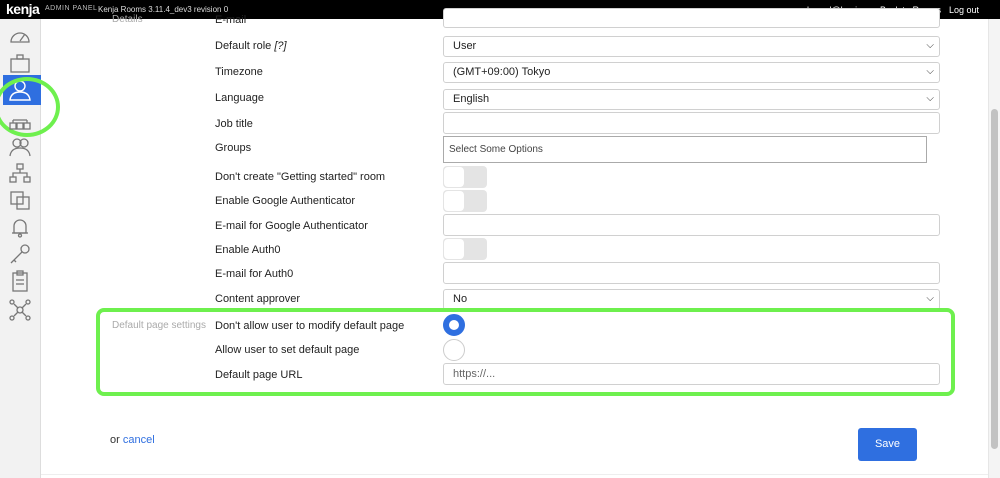  I want to click on org-chart-icon, so click(20, 122).